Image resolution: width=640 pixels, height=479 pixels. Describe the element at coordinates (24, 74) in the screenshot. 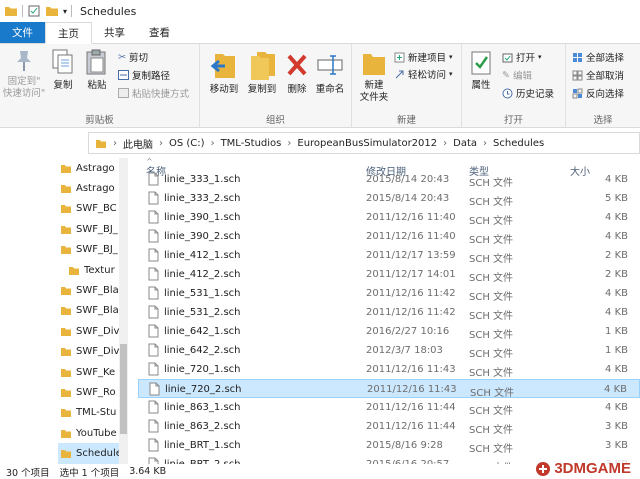

I see `pin-quick-access-button: 固定到" 快速访问"` at that location.